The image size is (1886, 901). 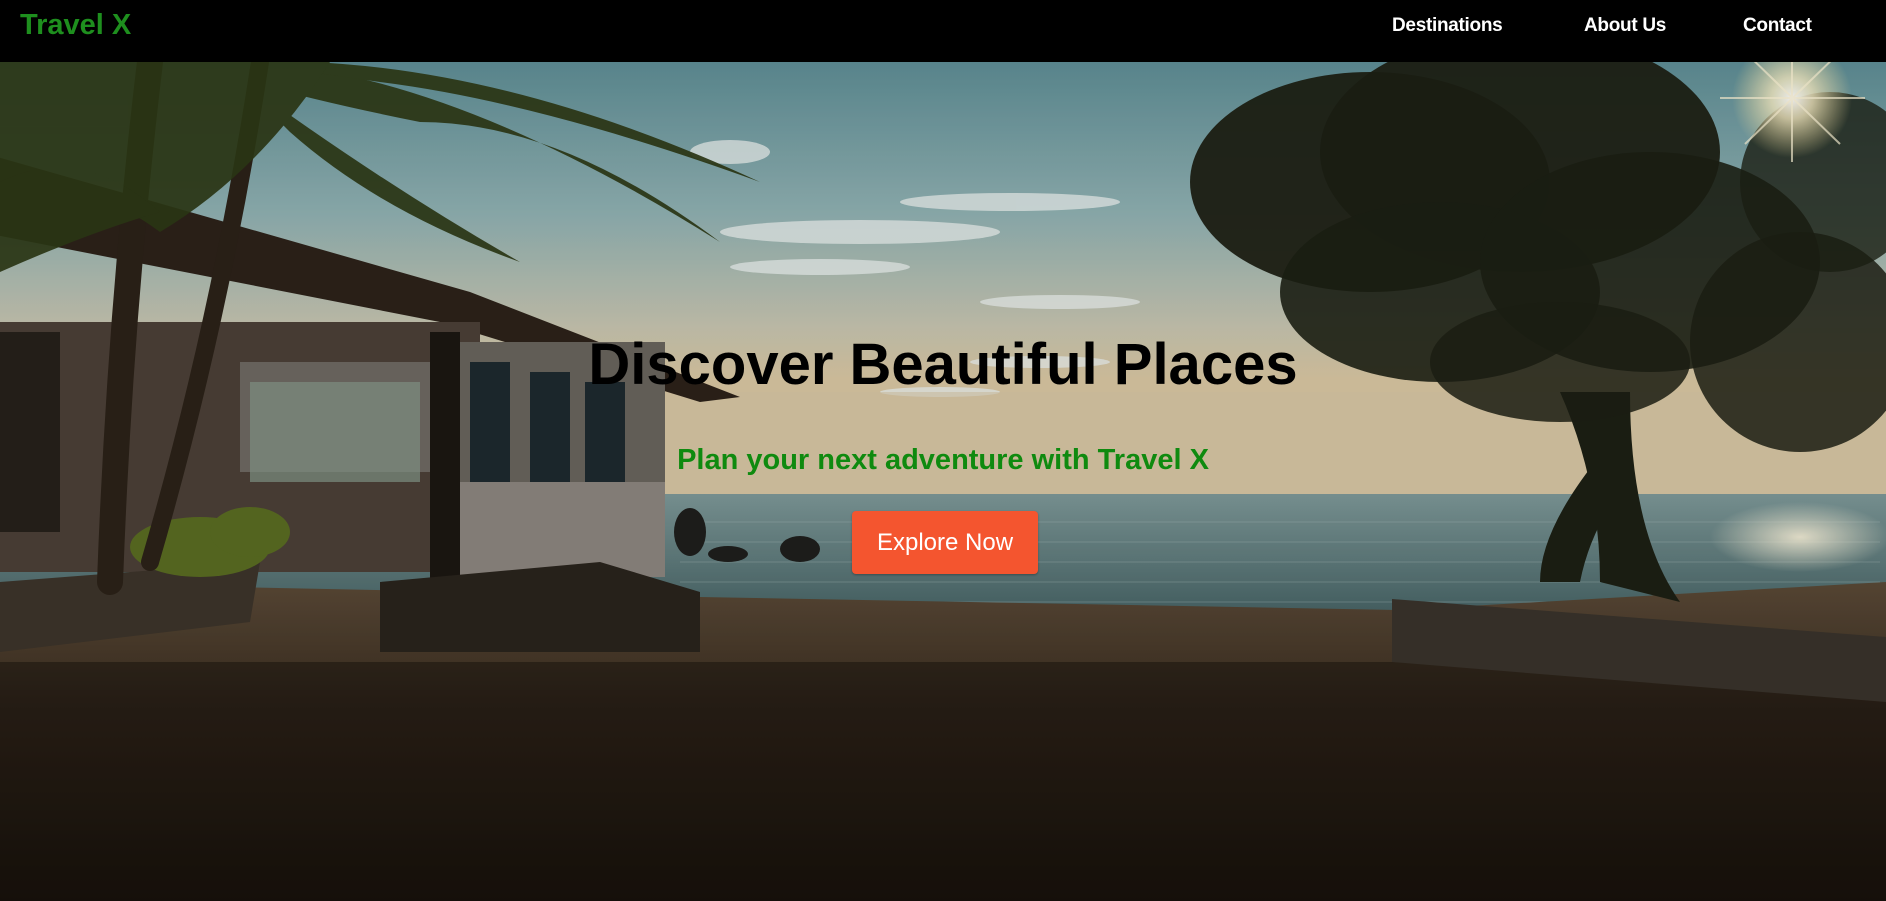 What do you see at coordinates (943, 31) in the screenshot?
I see `top-navbar: Travel X Destinations About Us Contact` at bounding box center [943, 31].